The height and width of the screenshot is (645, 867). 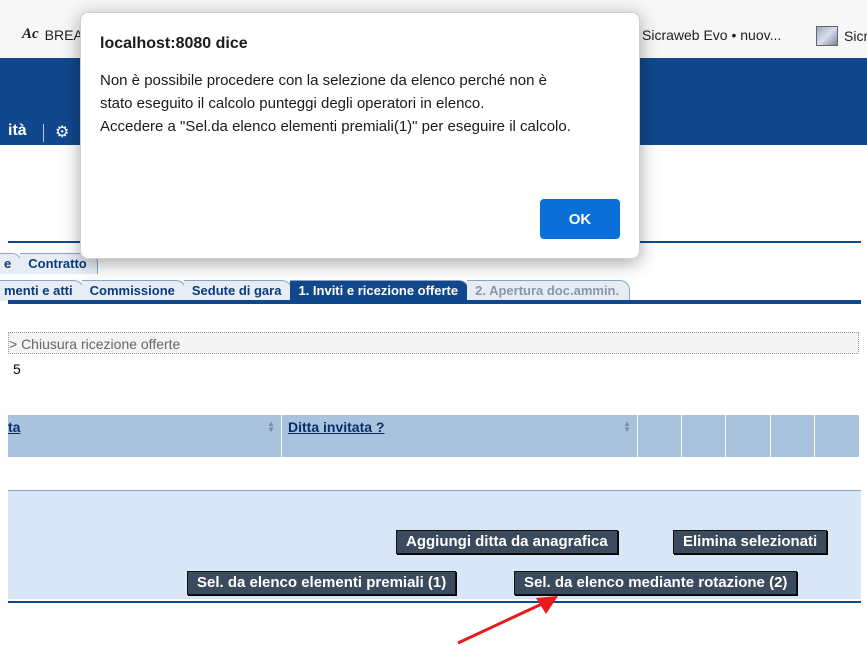 What do you see at coordinates (750, 542) in the screenshot?
I see `delete-selected-button: Elimina selezionati` at bounding box center [750, 542].